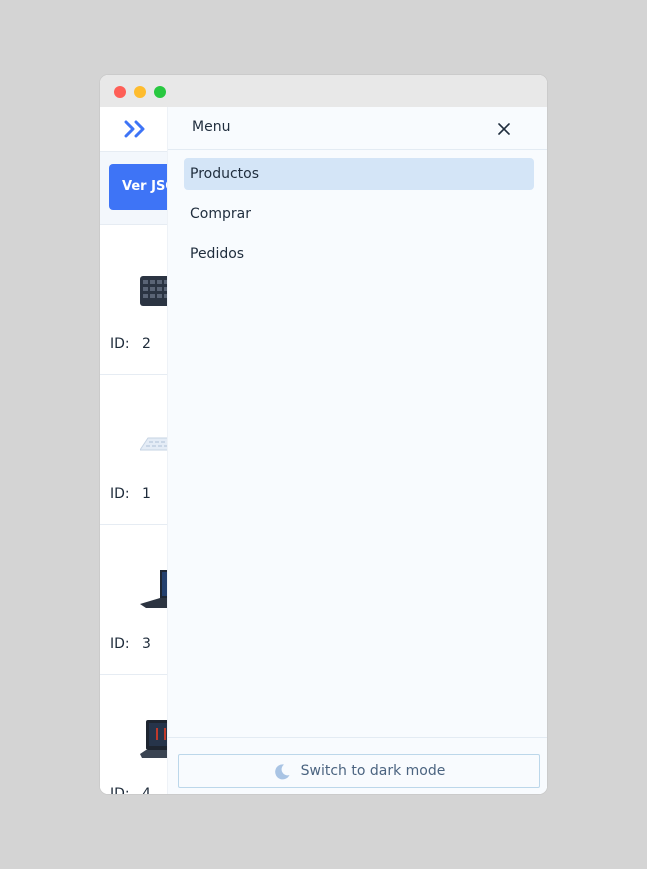 The image size is (647, 869). What do you see at coordinates (323, 91) in the screenshot?
I see `window-titlebar` at bounding box center [323, 91].